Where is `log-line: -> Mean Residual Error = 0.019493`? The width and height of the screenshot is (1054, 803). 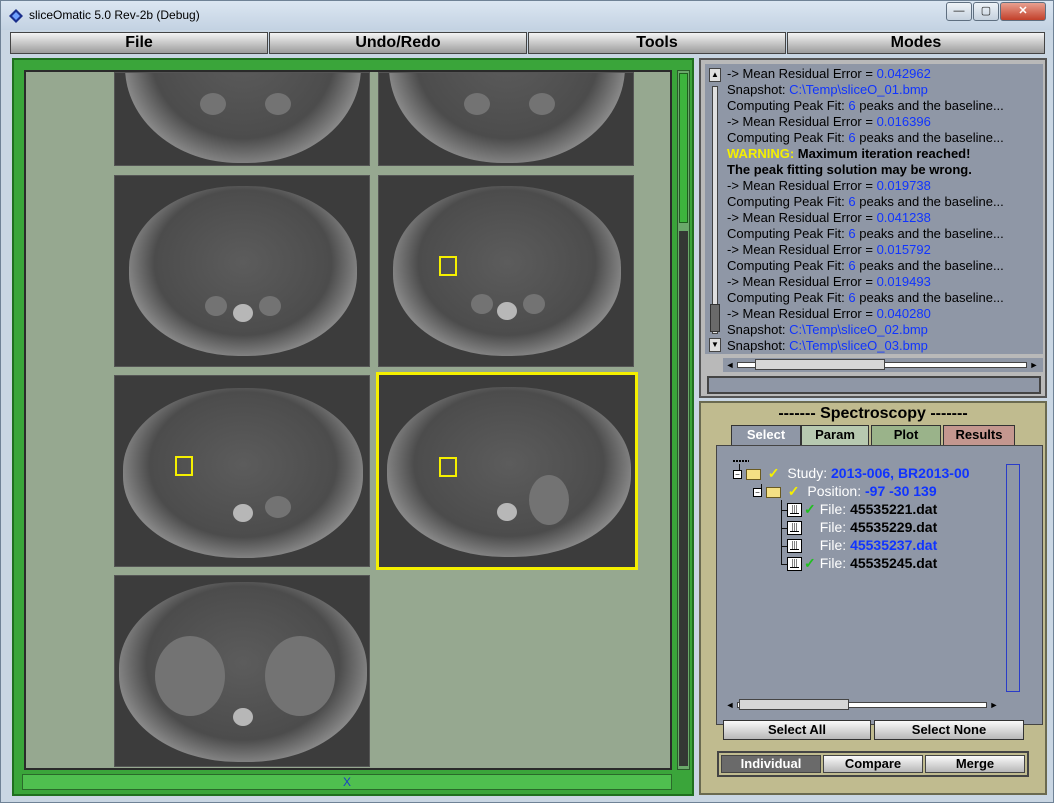 log-line: -> Mean Residual Error = 0.019493 is located at coordinates (829, 281).